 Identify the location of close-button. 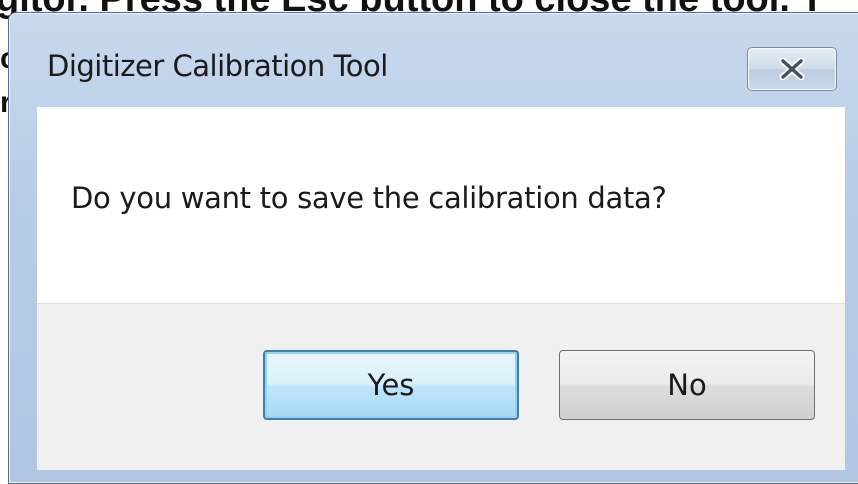
(792, 69).